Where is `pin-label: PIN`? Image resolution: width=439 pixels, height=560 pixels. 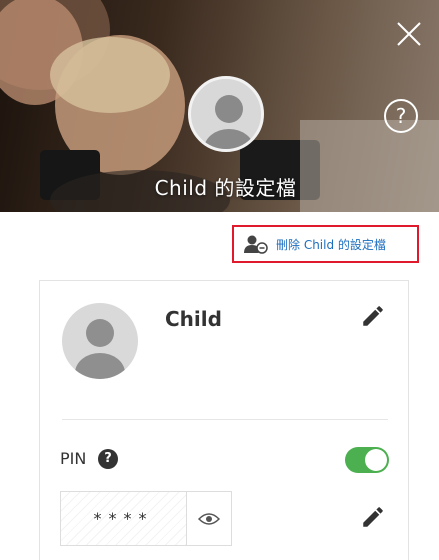 pin-label: PIN is located at coordinates (73, 458).